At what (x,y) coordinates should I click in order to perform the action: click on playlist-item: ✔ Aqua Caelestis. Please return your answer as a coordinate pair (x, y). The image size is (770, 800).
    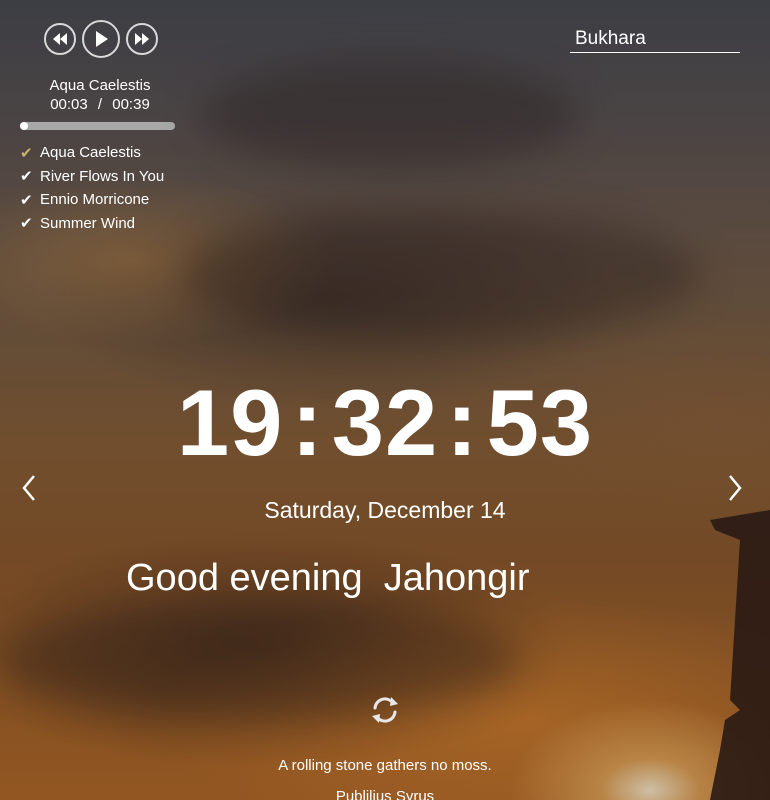
    Looking at the image, I should click on (100, 153).